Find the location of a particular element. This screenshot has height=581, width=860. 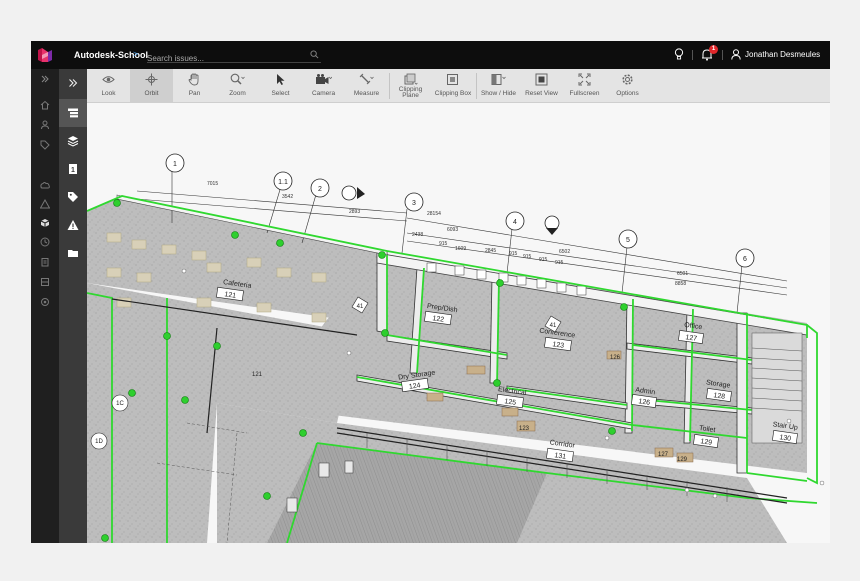

orbit-tool: Orbit is located at coordinates (151, 86).